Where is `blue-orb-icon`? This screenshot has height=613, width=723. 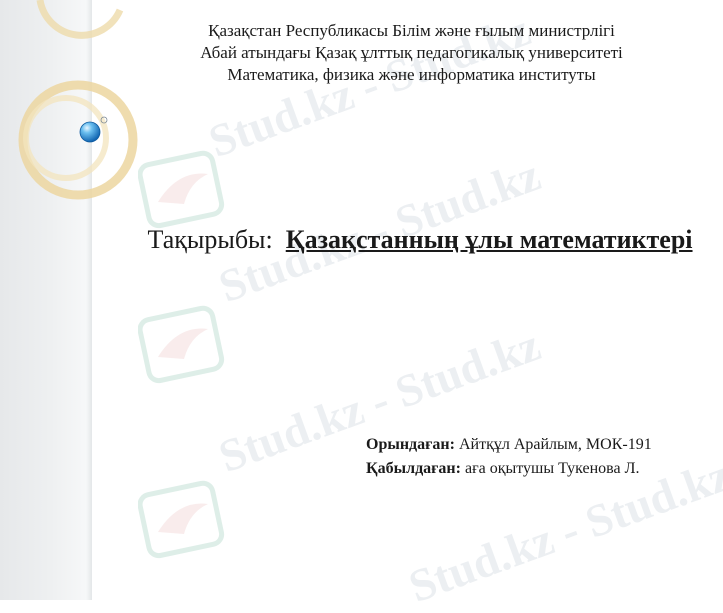 blue-orb-icon is located at coordinates (90, 132).